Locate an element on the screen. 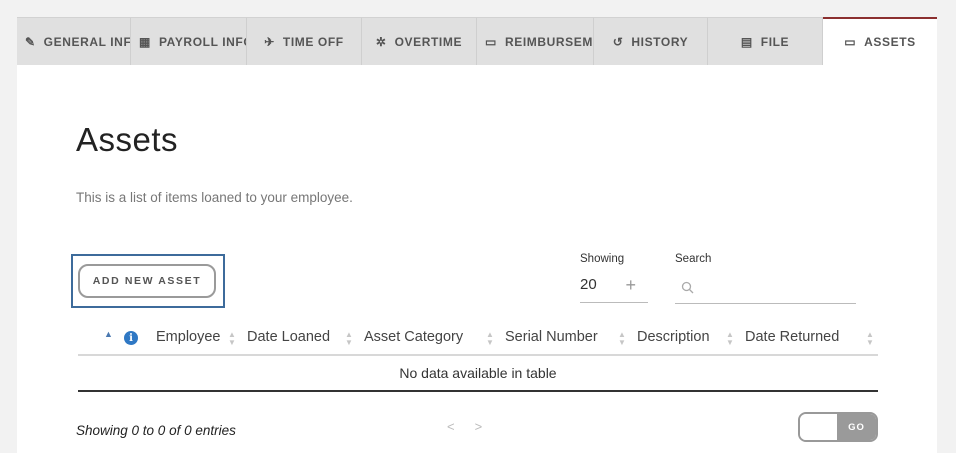  tab-overtime: ✲ OVERTIME is located at coordinates (419, 41).